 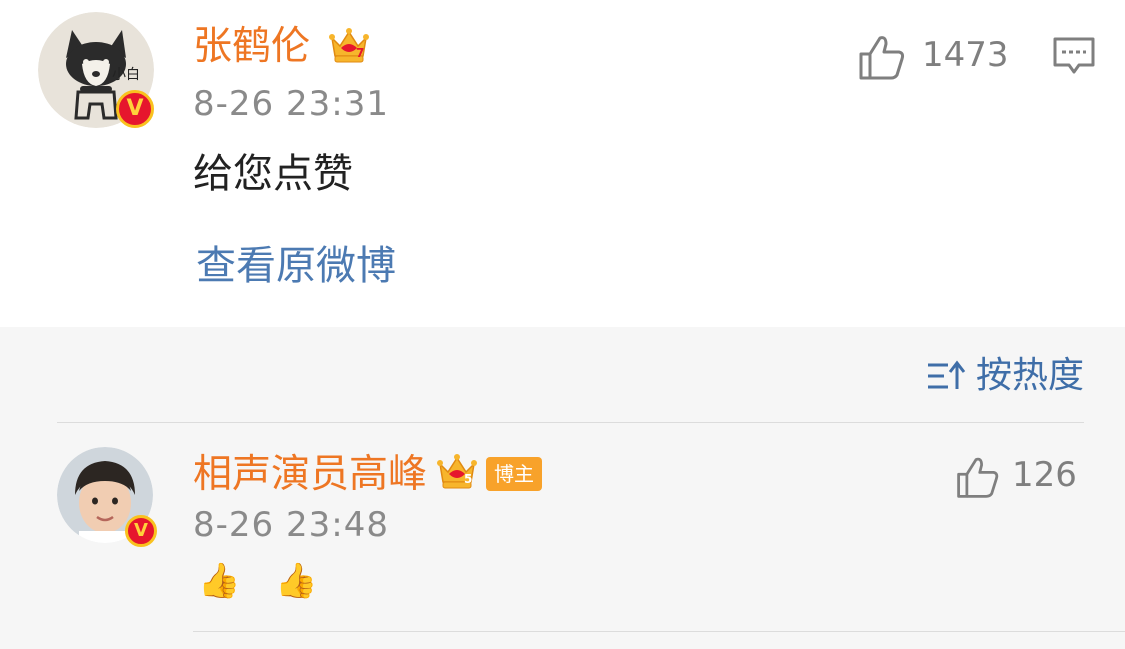 I want to click on member-crown-icon: 7, so click(x=349, y=45).